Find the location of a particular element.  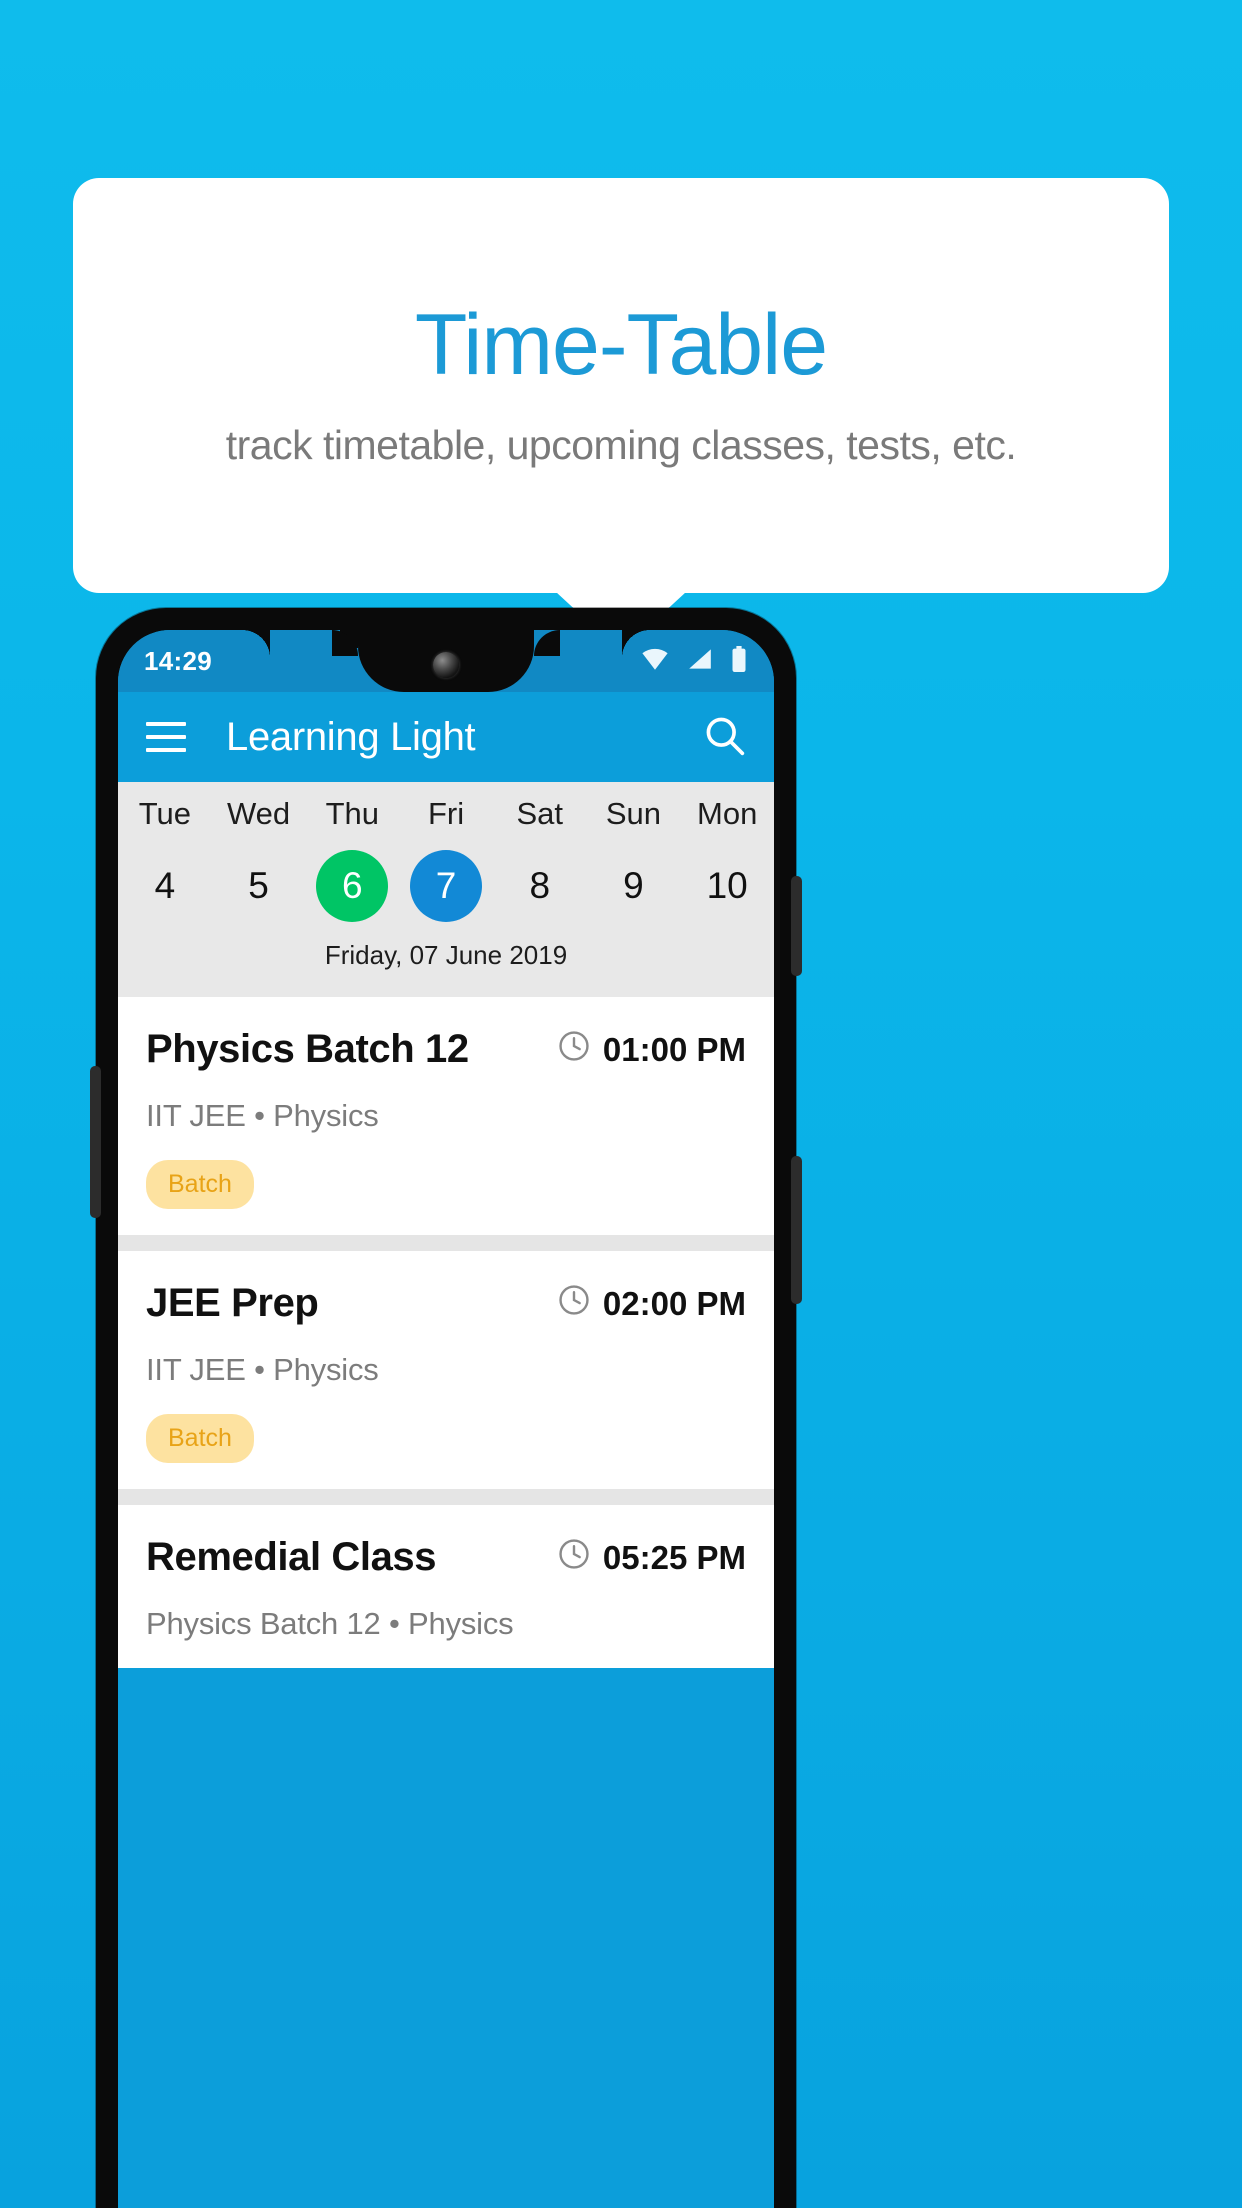

class-card-header: Physics Batch 12 01:00 PM is located at coordinates (446, 1049).